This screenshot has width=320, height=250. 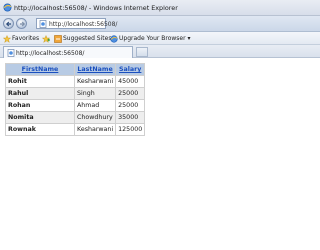 What do you see at coordinates (83, 24) in the screenshot?
I see `address-url: http://localhost:56508/` at bounding box center [83, 24].